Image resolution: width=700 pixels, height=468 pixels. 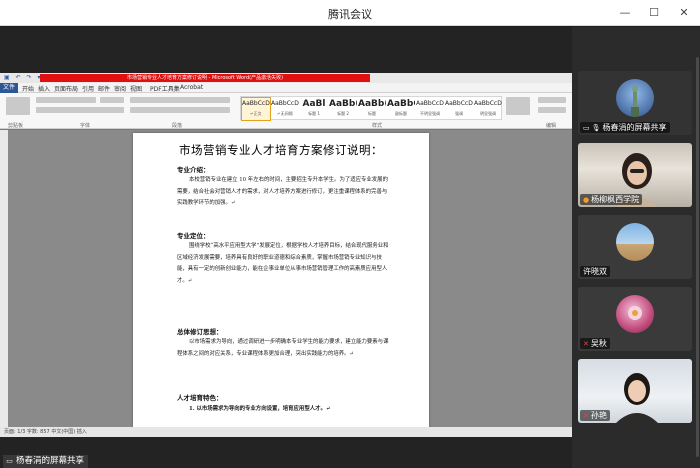 What do you see at coordinates (120, 88) in the screenshot?
I see `tab-review: 审阅` at bounding box center [120, 88].